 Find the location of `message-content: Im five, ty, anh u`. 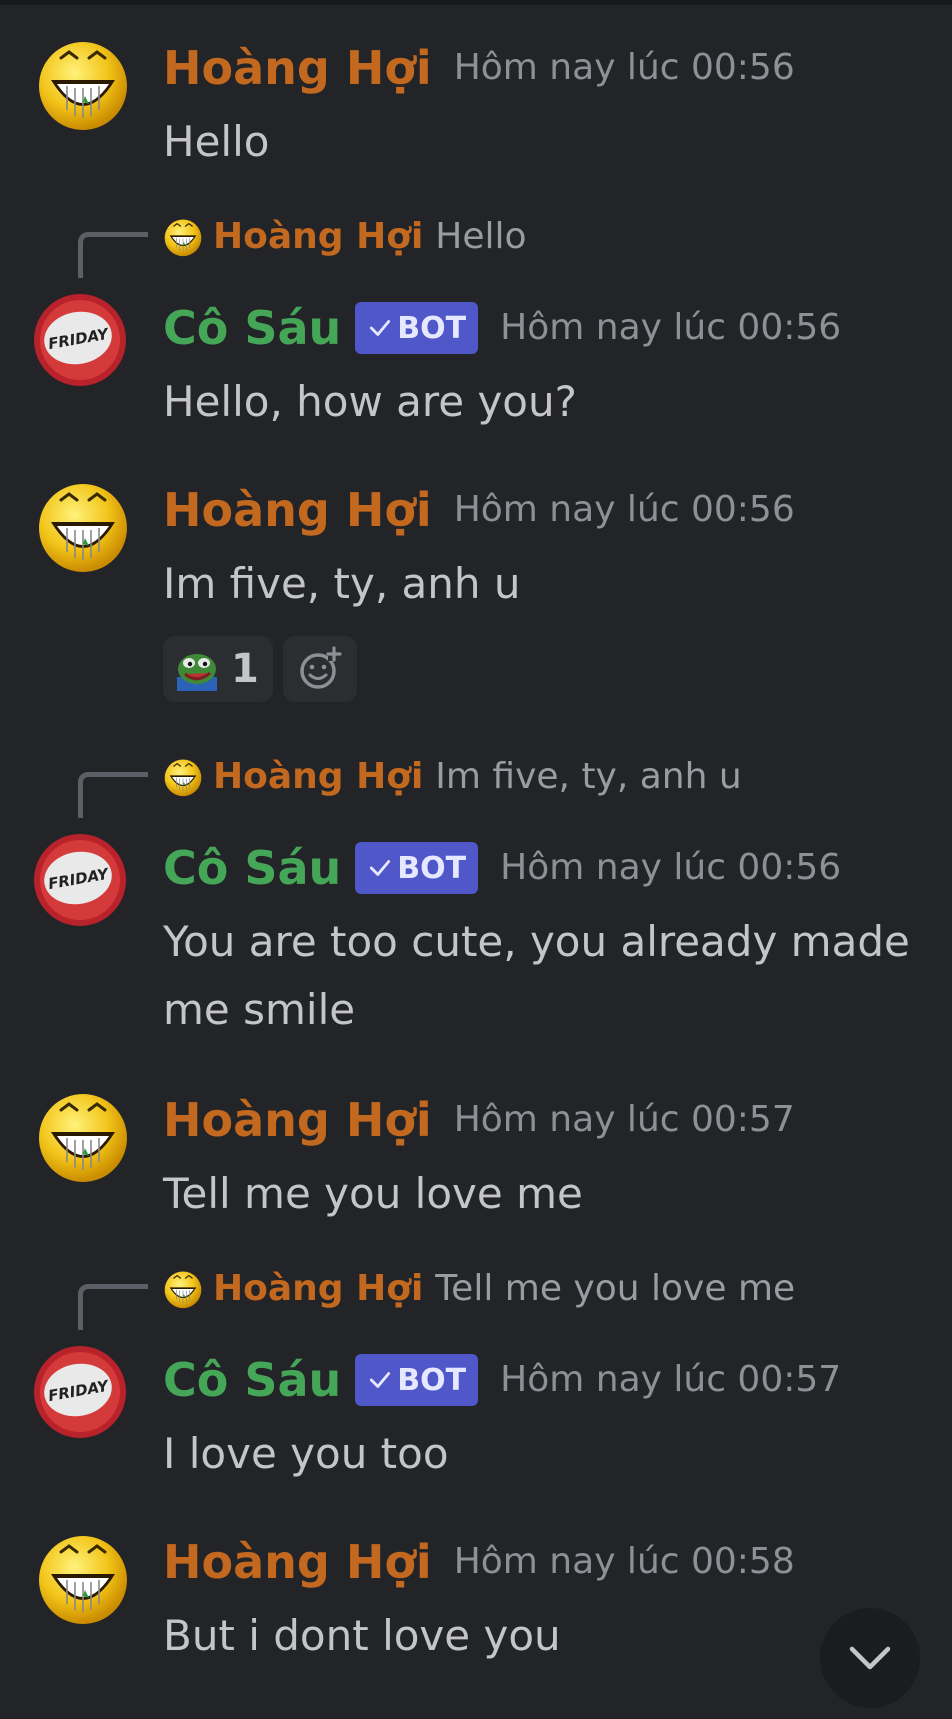

message-content: Im five, ty, anh u is located at coordinates (342, 583).